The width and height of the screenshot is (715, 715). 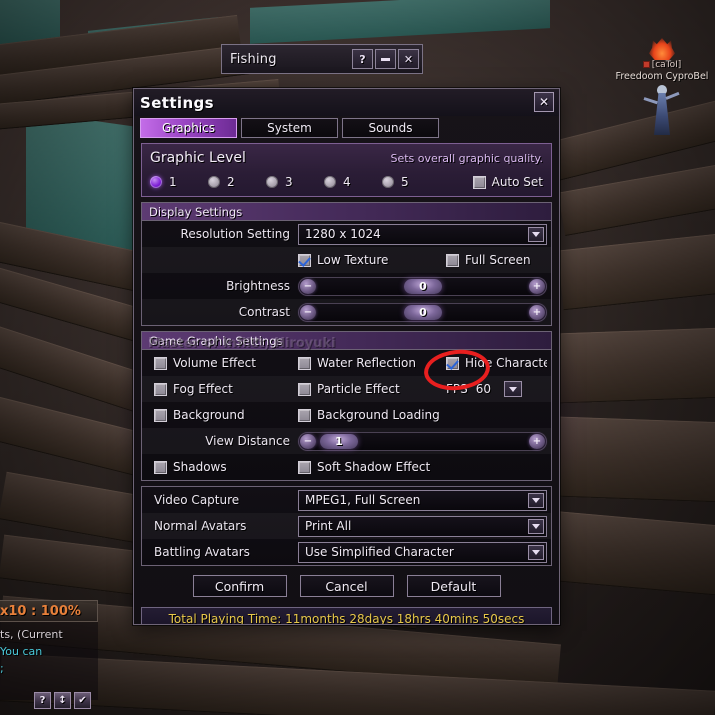 I want to click on tab-graphics: Graphics, so click(x=188, y=128).